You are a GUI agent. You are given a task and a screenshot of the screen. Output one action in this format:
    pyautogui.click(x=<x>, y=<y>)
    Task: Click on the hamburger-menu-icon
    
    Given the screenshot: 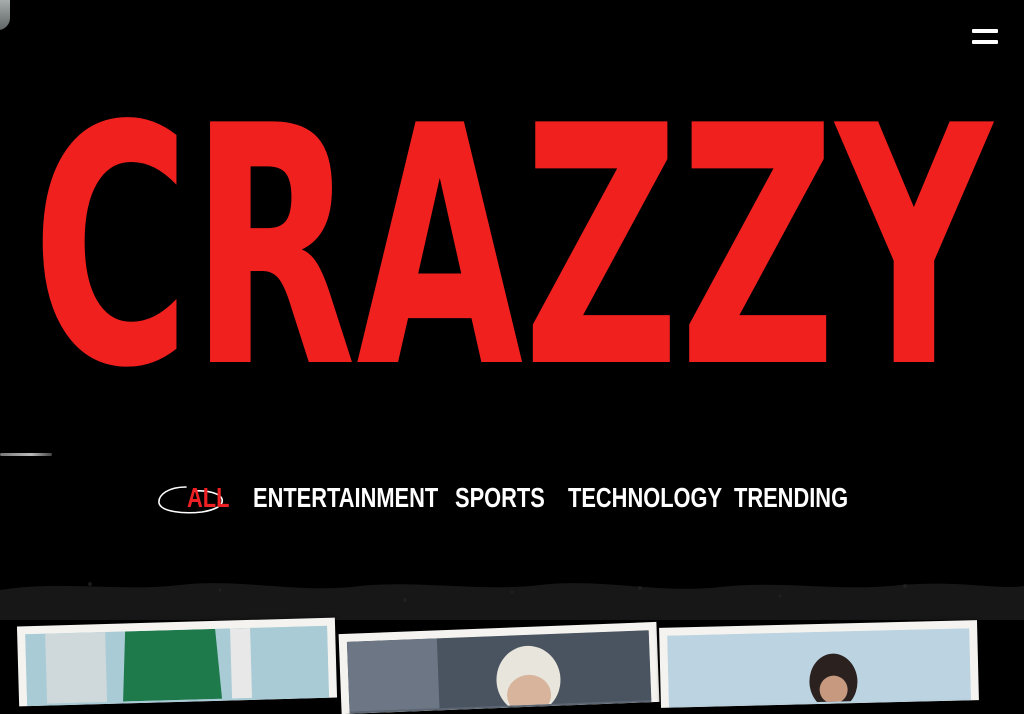 What is the action you would take?
    pyautogui.click(x=985, y=31)
    